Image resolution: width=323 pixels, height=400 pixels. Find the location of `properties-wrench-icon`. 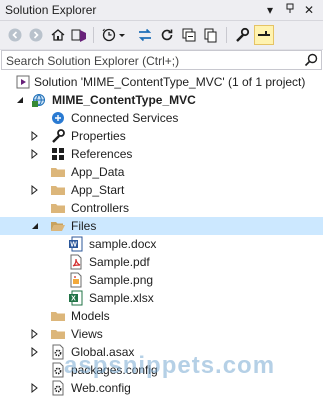

properties-wrench-icon is located at coordinates (242, 35).